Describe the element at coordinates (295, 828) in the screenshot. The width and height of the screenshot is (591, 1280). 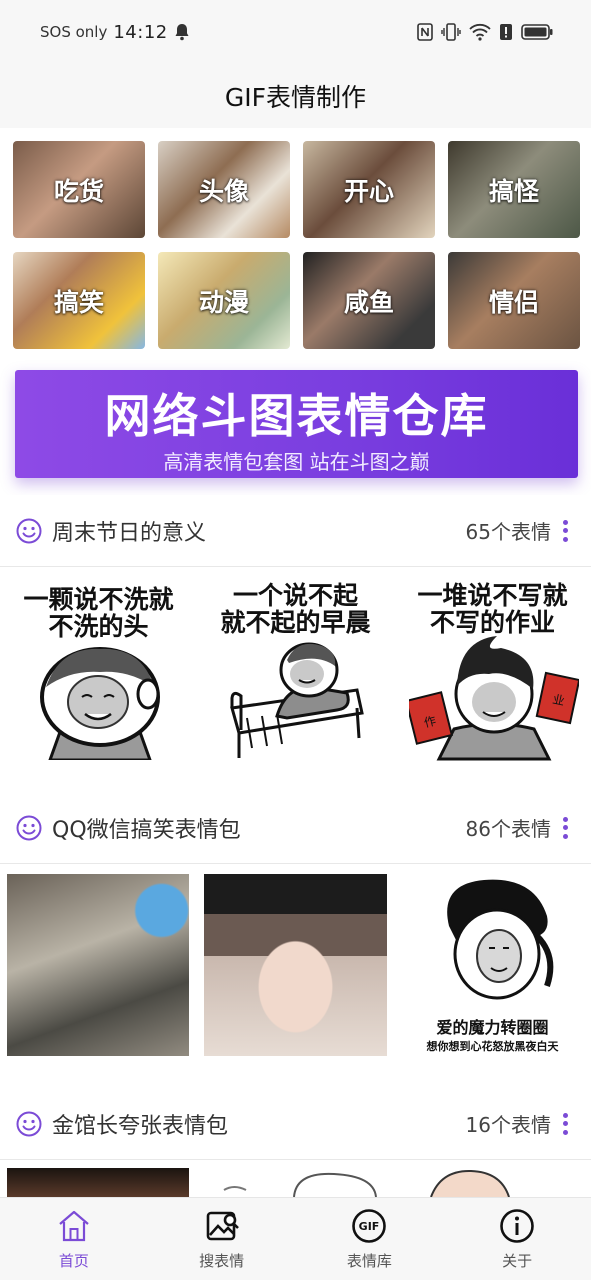
I see `section-header-qq-wechat: QQ微信搞笑表情包 86个表情` at that location.